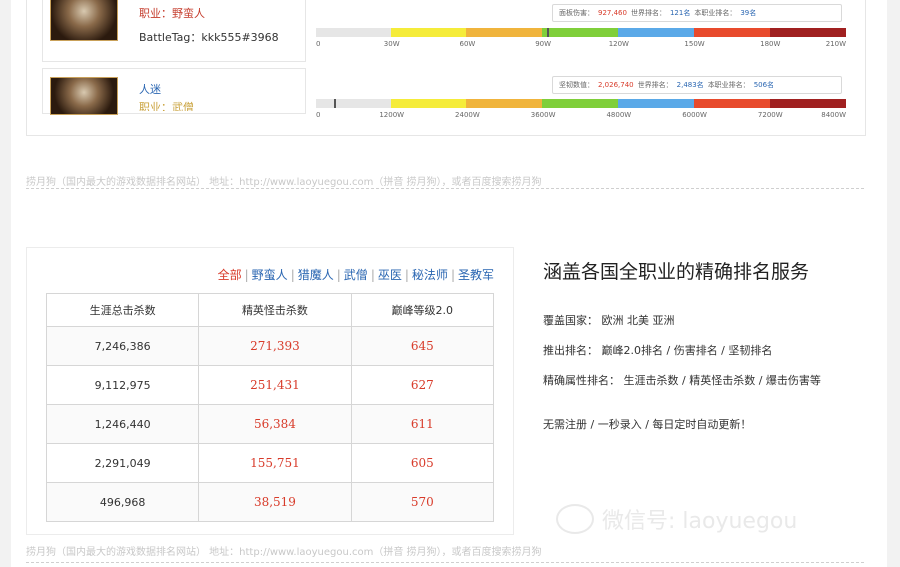 The width and height of the screenshot is (900, 567). What do you see at coordinates (576, 85) in the screenshot?
I see `stat-label: 坚韧数值：` at bounding box center [576, 85].